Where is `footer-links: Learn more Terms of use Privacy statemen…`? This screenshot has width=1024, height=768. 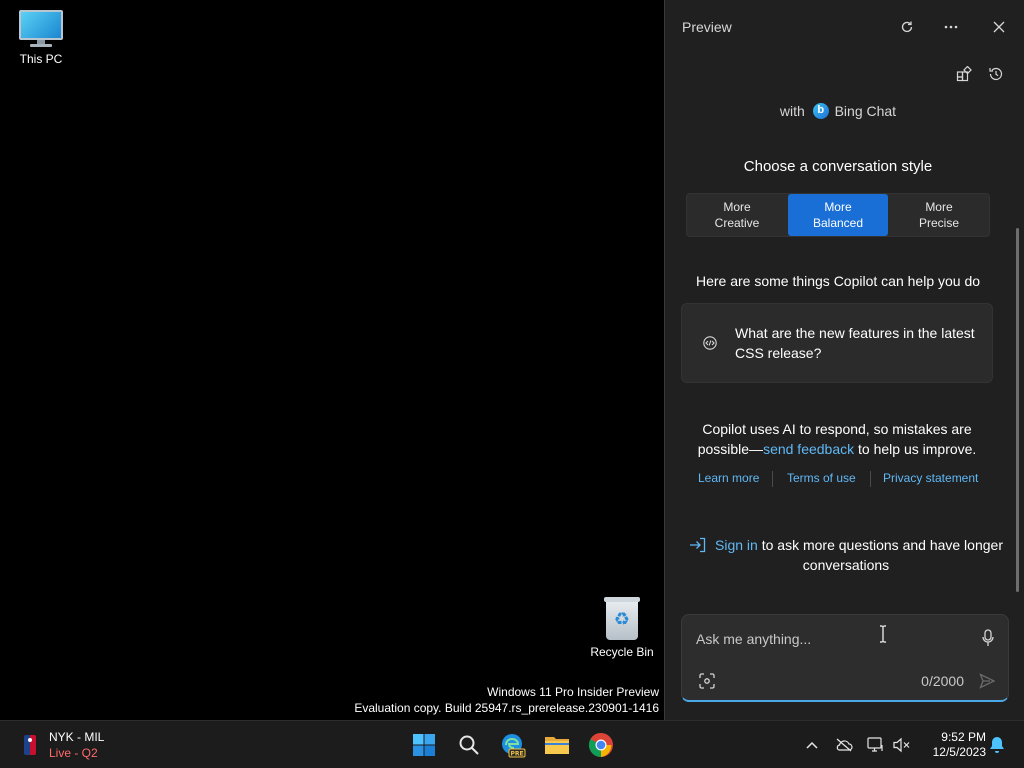 footer-links: Learn more Terms of use Privacy statemen… is located at coordinates (838, 479).